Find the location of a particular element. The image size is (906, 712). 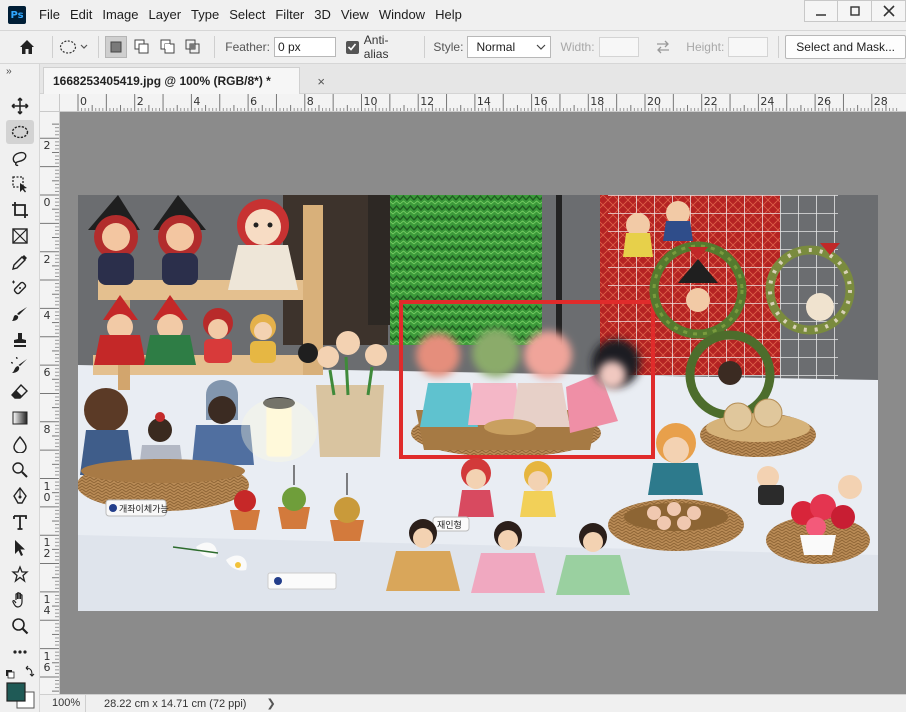

close-window-button is located at coordinates (889, 11).